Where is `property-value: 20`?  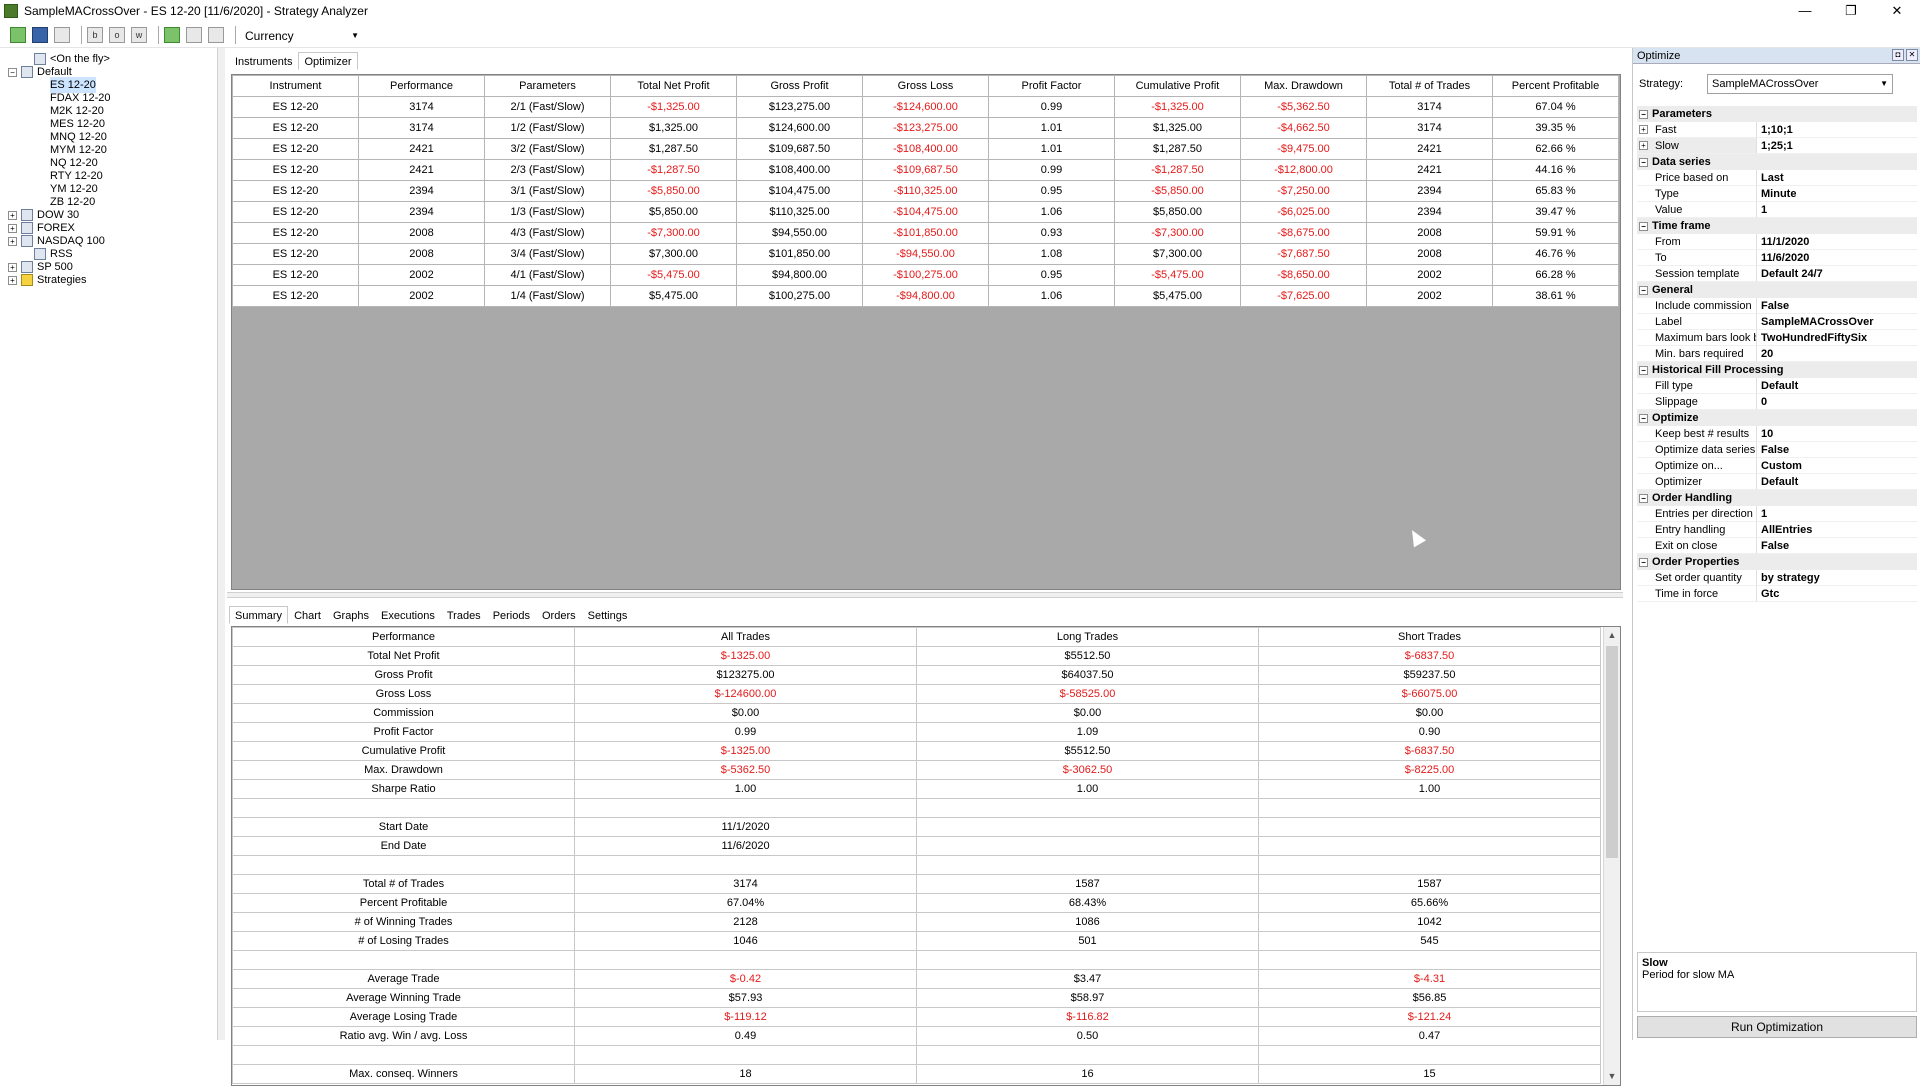 property-value: 20 is located at coordinates (1837, 354).